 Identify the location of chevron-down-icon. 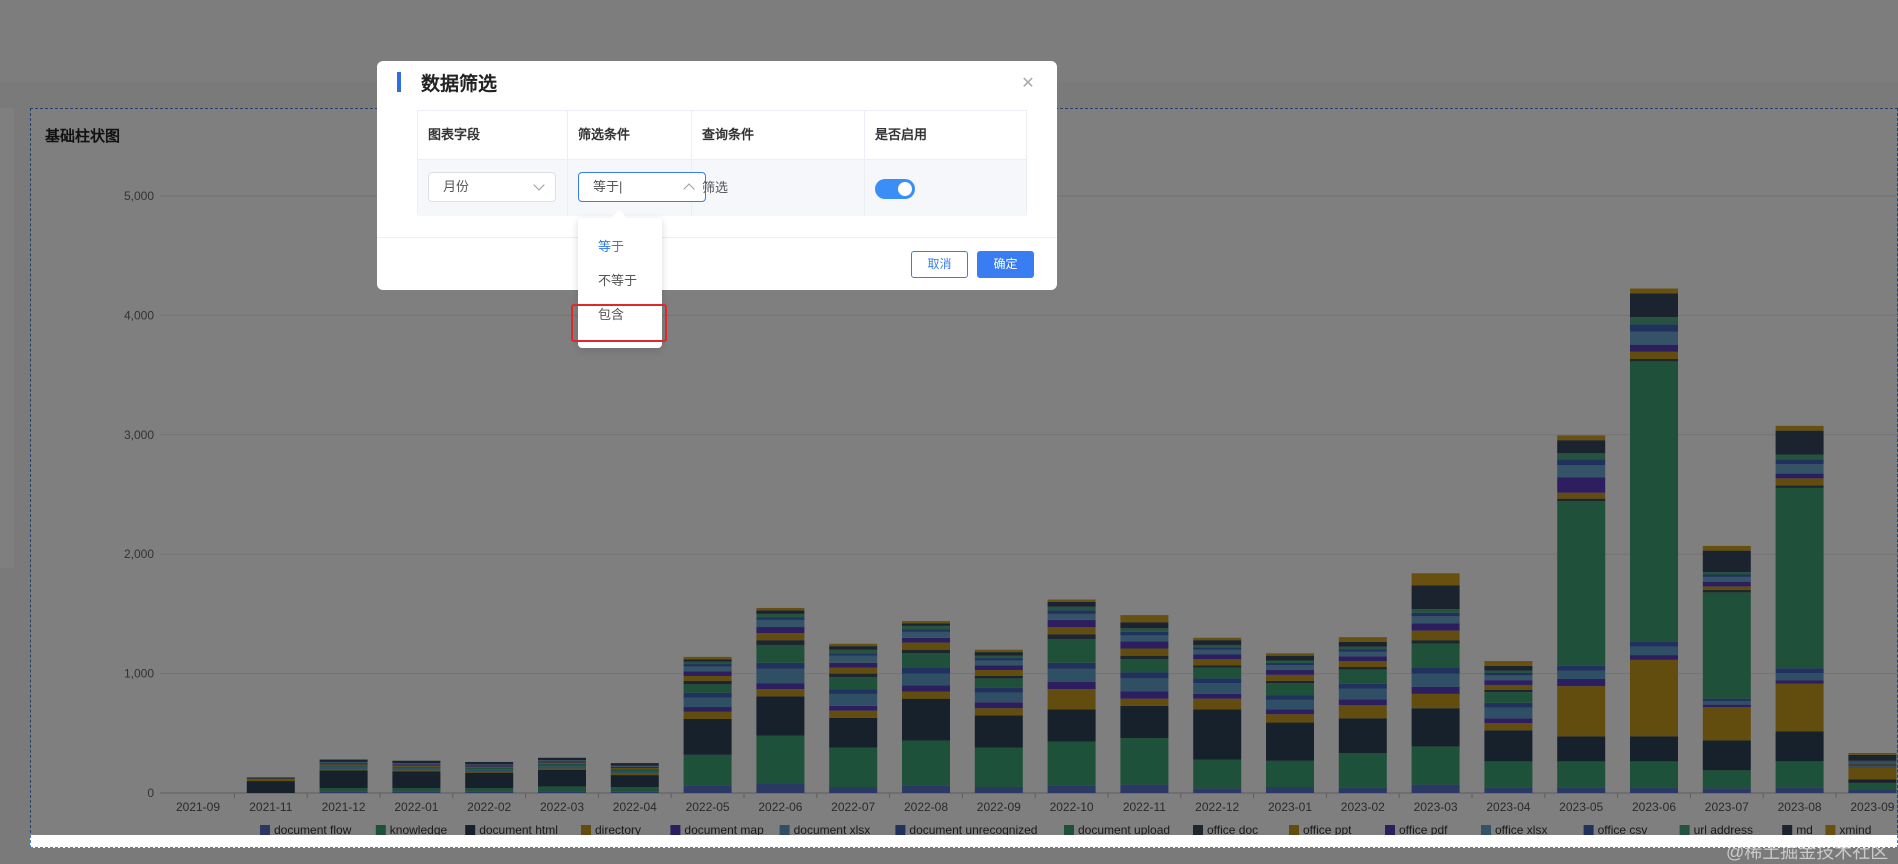
(539, 185).